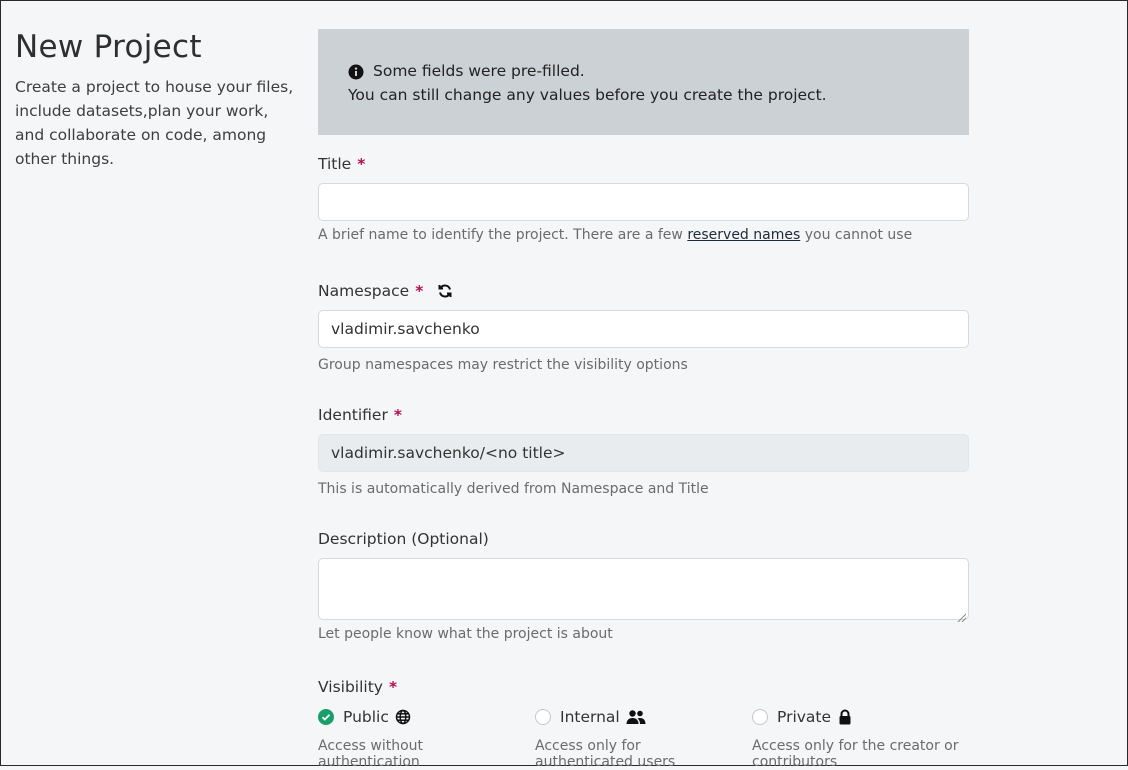 The height and width of the screenshot is (770, 1128). I want to click on namespace-label-text: Namespace, so click(364, 291).